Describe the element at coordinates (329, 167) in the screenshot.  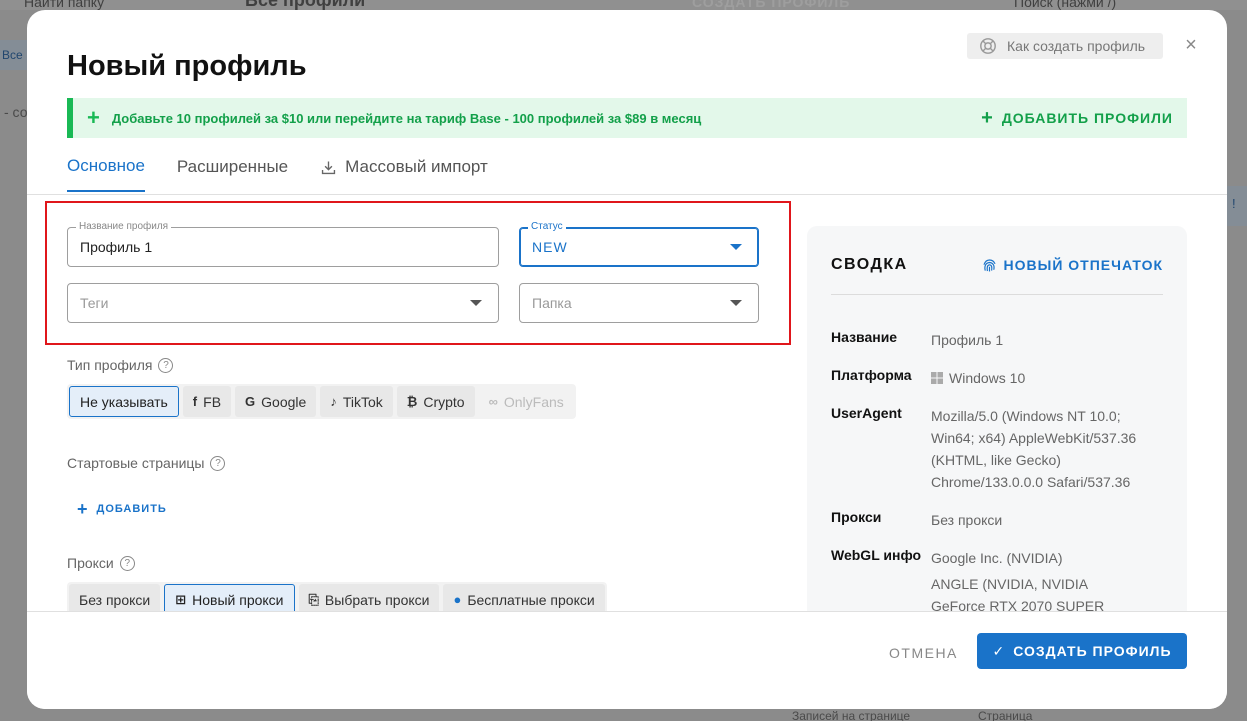
I see `download-icon` at that location.